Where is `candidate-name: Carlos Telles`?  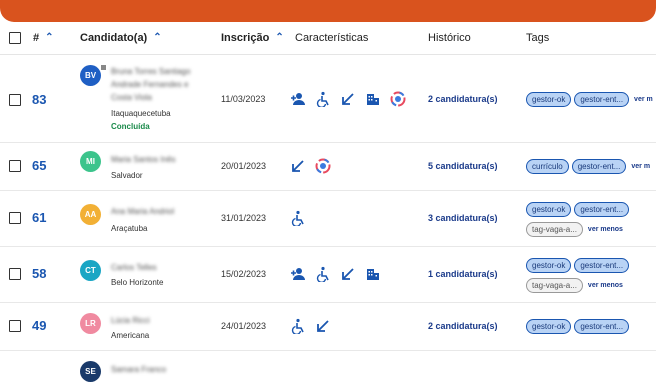
candidate-name: Carlos Telles is located at coordinates (158, 267).